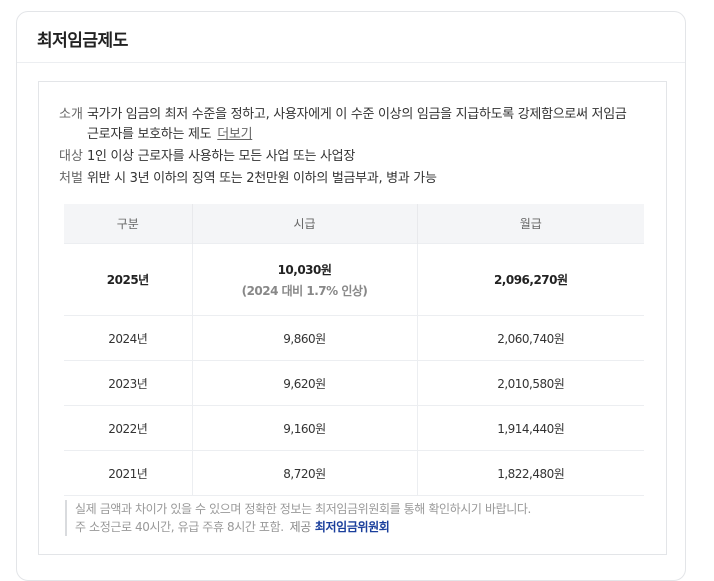 The height and width of the screenshot is (581, 714). I want to click on table-row: 2022년 9,160원 1,914,440원, so click(354, 428).